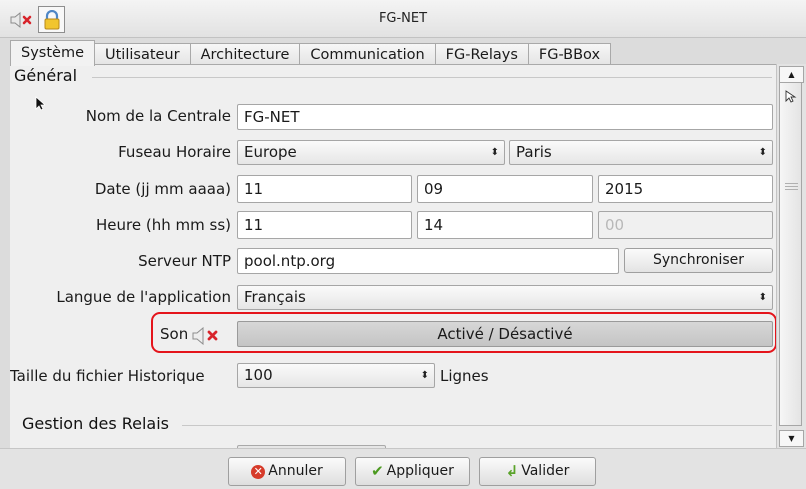  I want to click on serveur-ntp-label: Serveur NTP, so click(184, 261).